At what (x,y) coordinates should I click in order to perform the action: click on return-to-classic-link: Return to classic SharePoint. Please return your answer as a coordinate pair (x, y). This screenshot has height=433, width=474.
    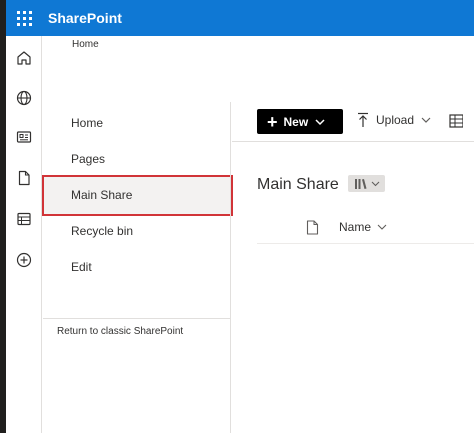
    Looking at the image, I should click on (120, 331).